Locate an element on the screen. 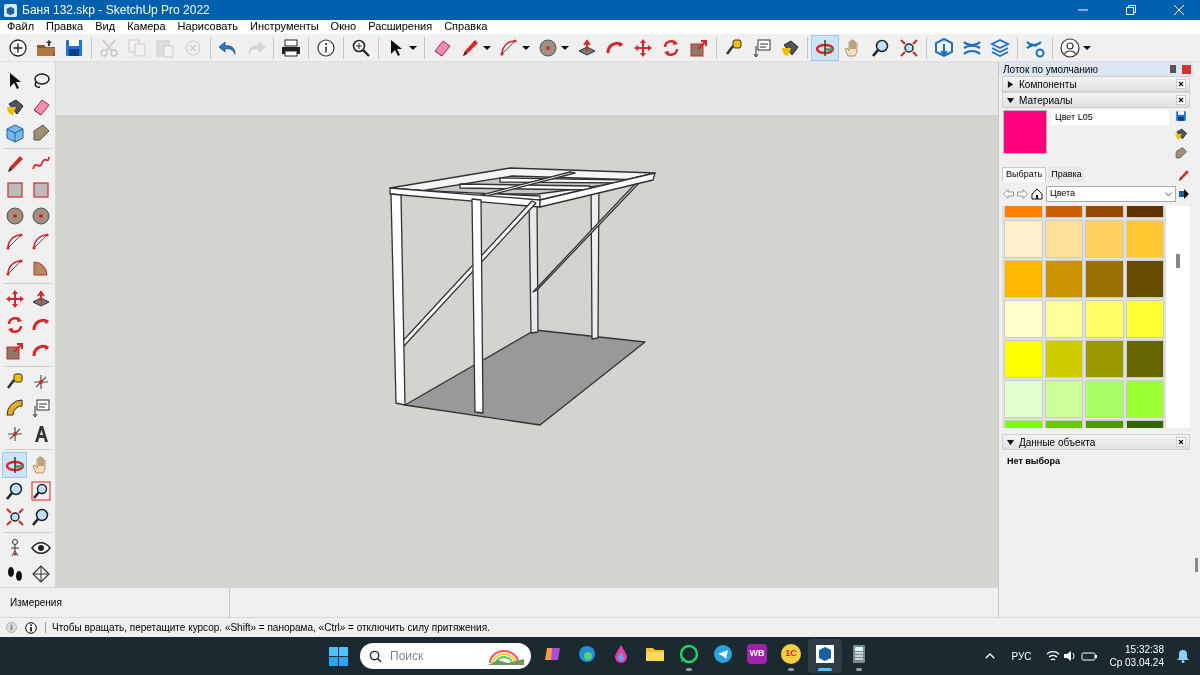 This screenshot has width=1200, height=675. library-dropdown: Цвета is located at coordinates (1111, 194).